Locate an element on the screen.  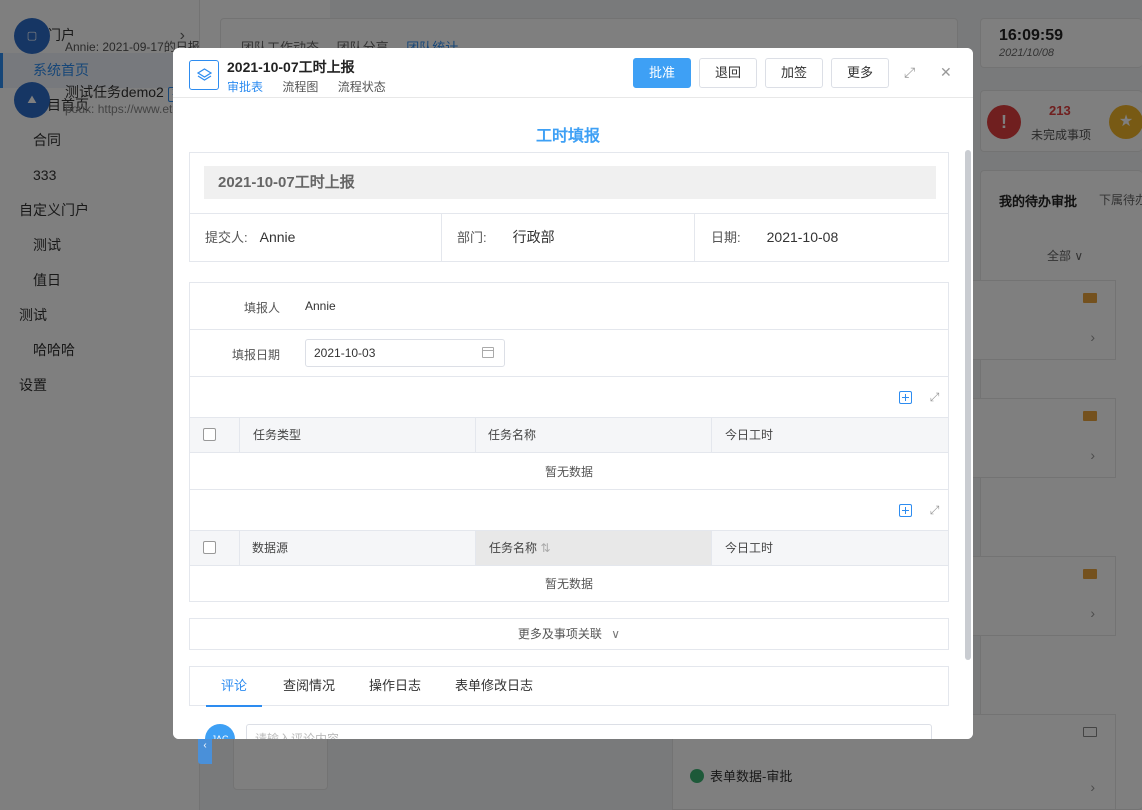
more-related-toggle: 更多及事项关联 ∨ is located at coordinates (569, 634).